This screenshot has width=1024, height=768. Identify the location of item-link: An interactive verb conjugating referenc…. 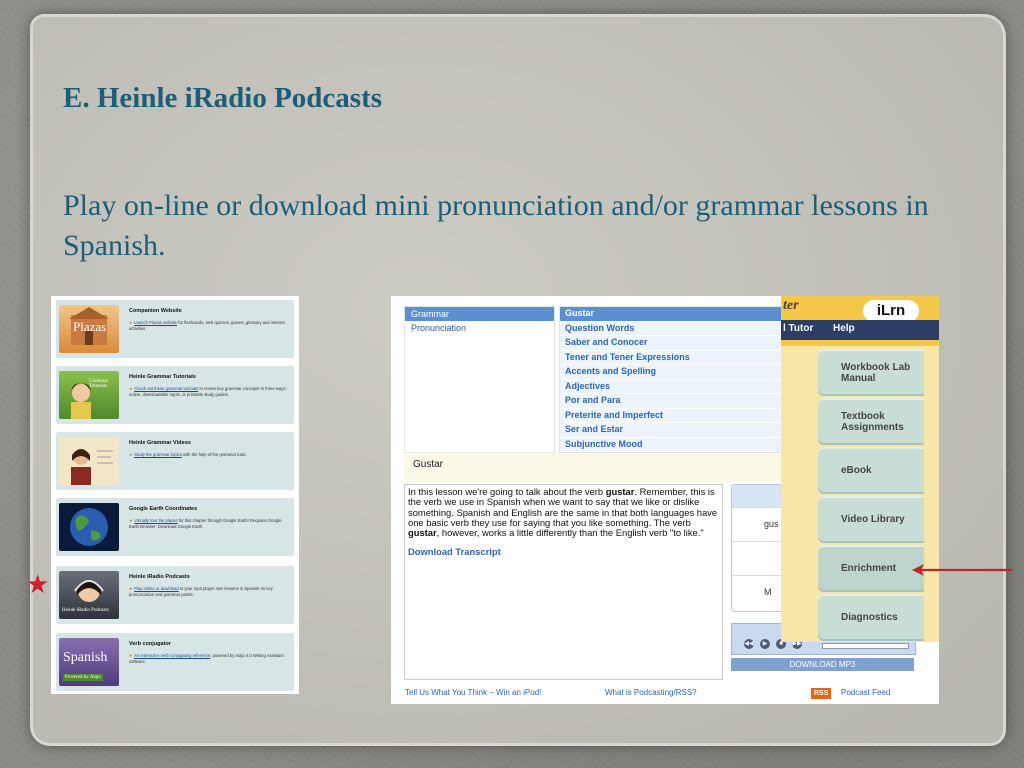
(172, 655).